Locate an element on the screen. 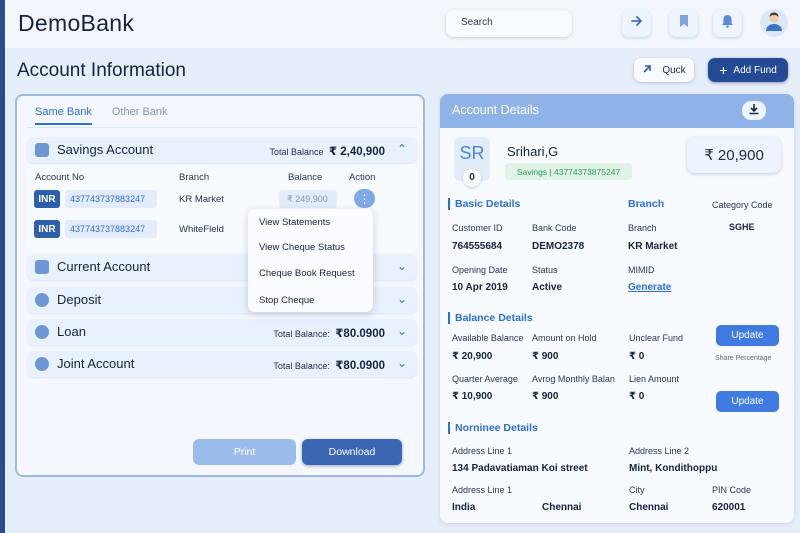 The image size is (800, 533). customer-id-label: Customer ID is located at coordinates (477, 228).